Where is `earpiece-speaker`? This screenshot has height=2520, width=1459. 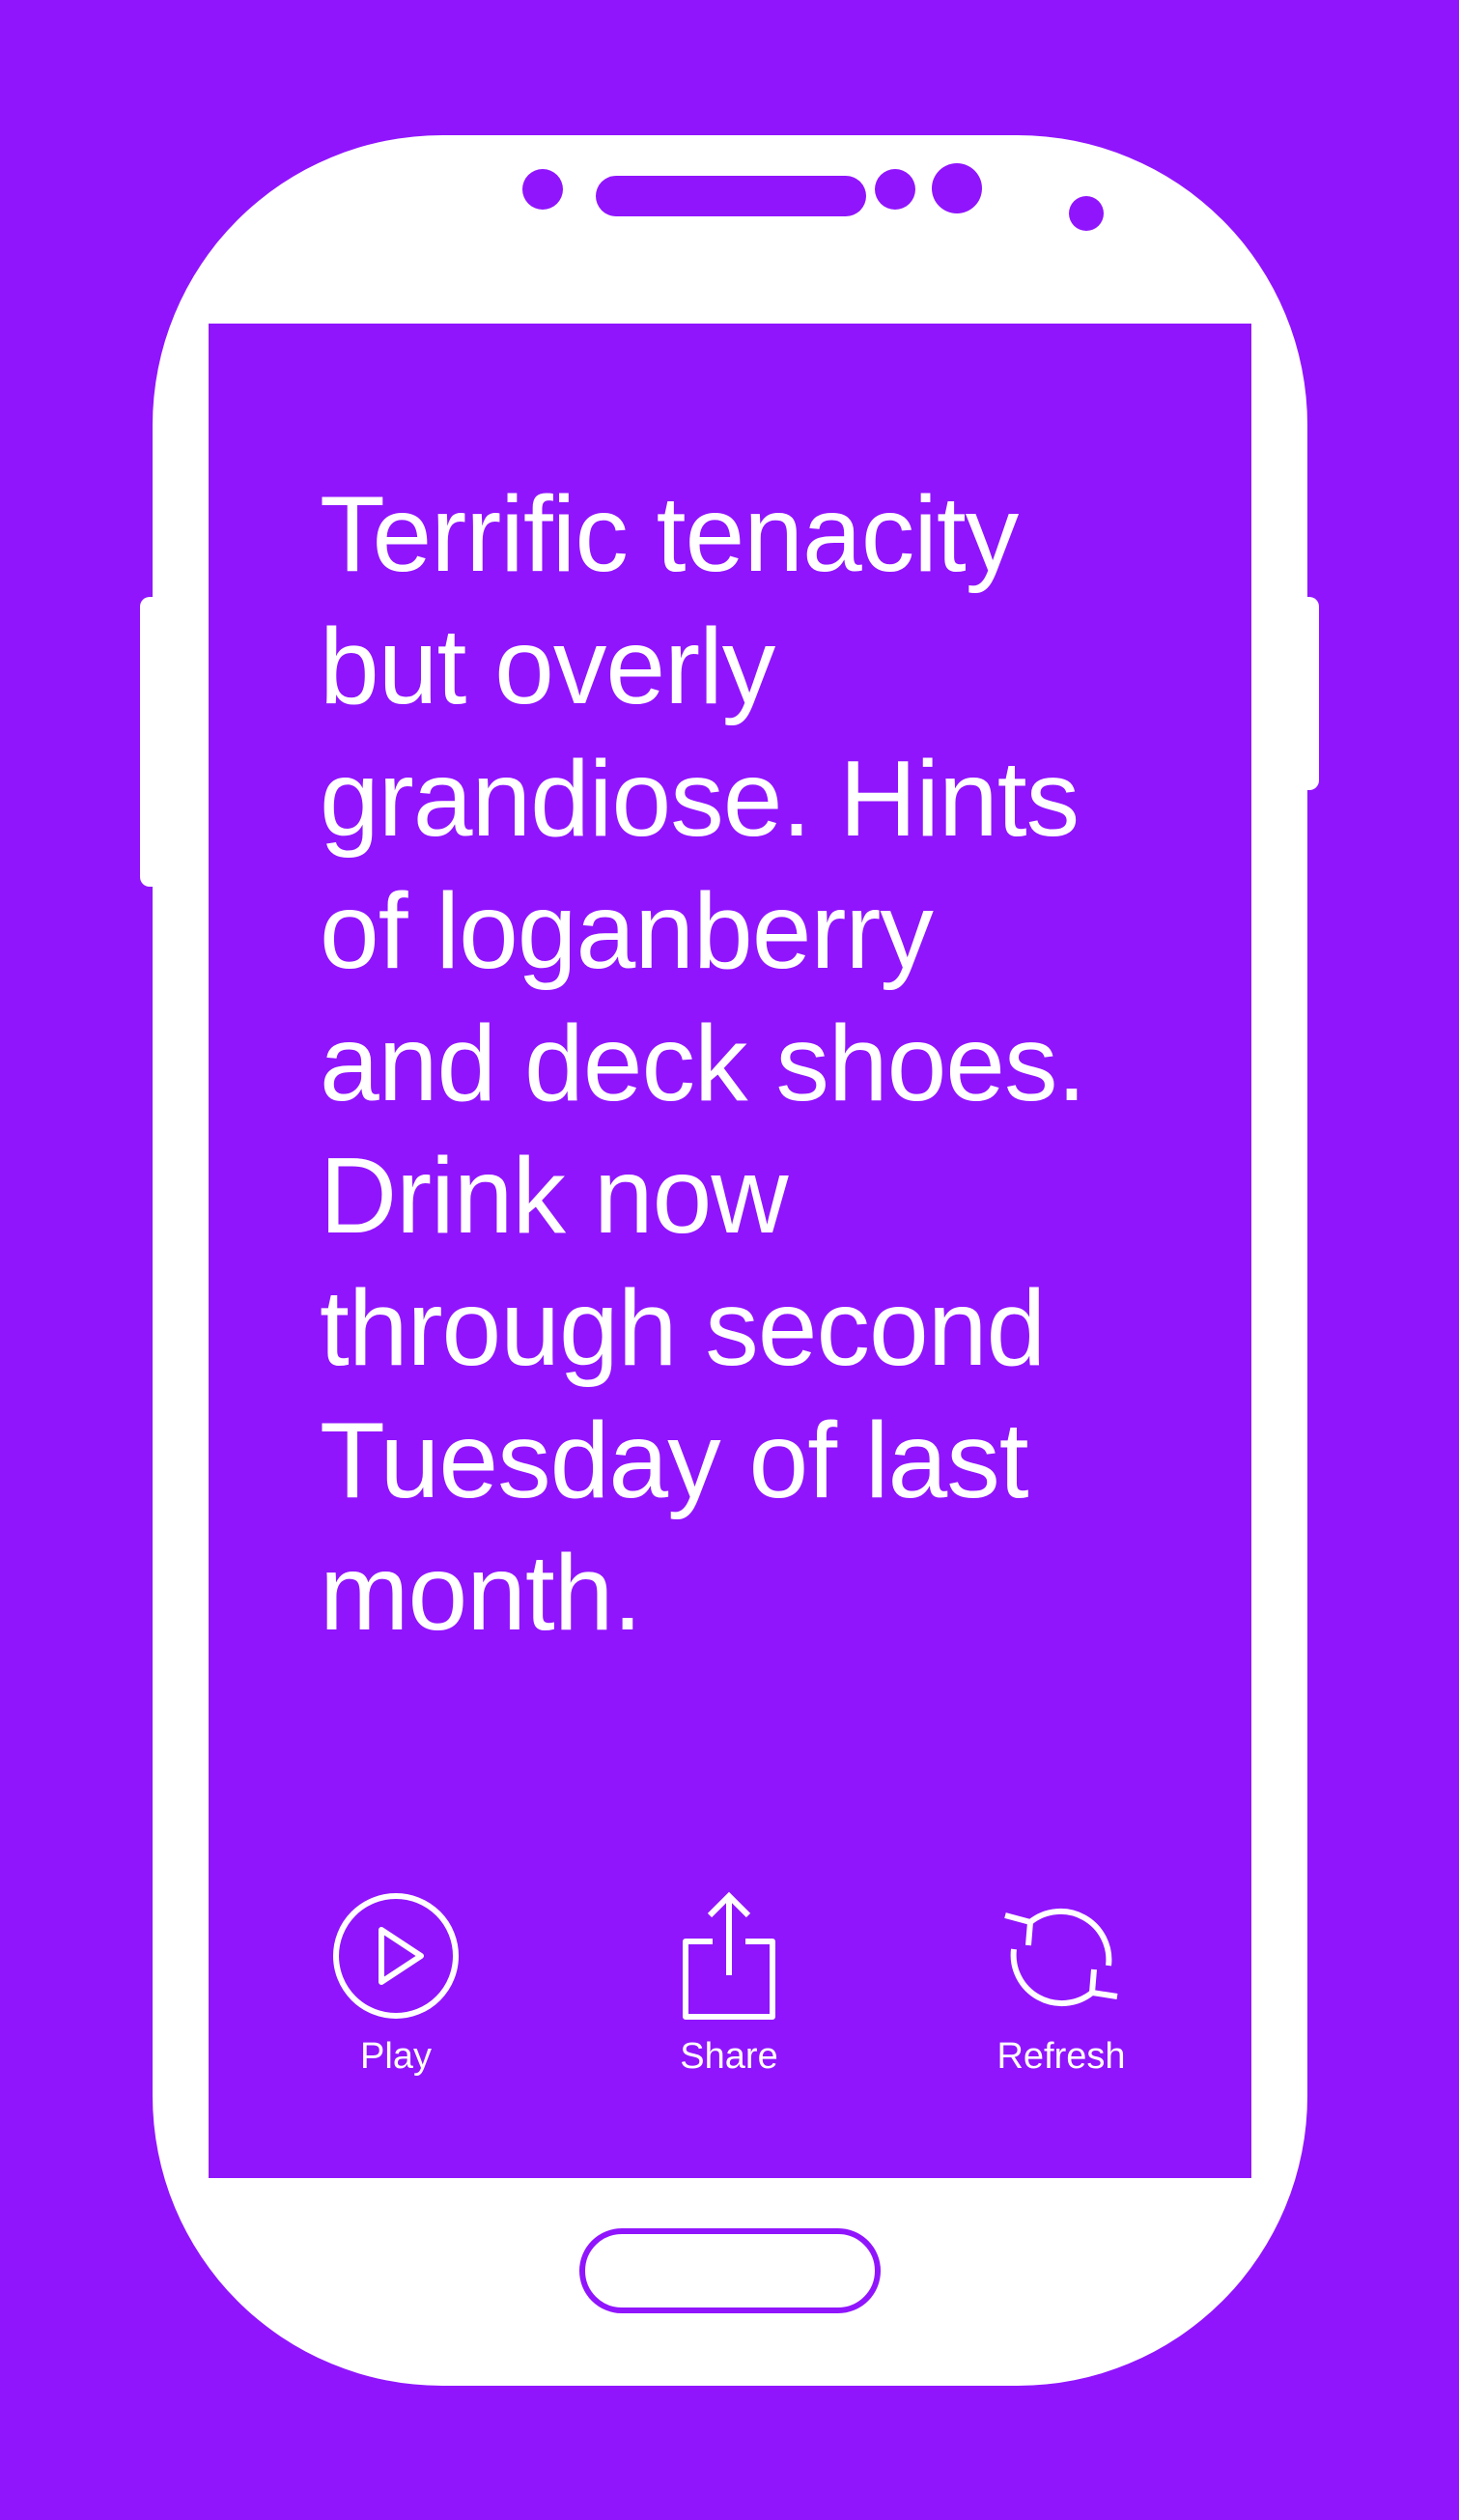
earpiece-speaker is located at coordinates (731, 196).